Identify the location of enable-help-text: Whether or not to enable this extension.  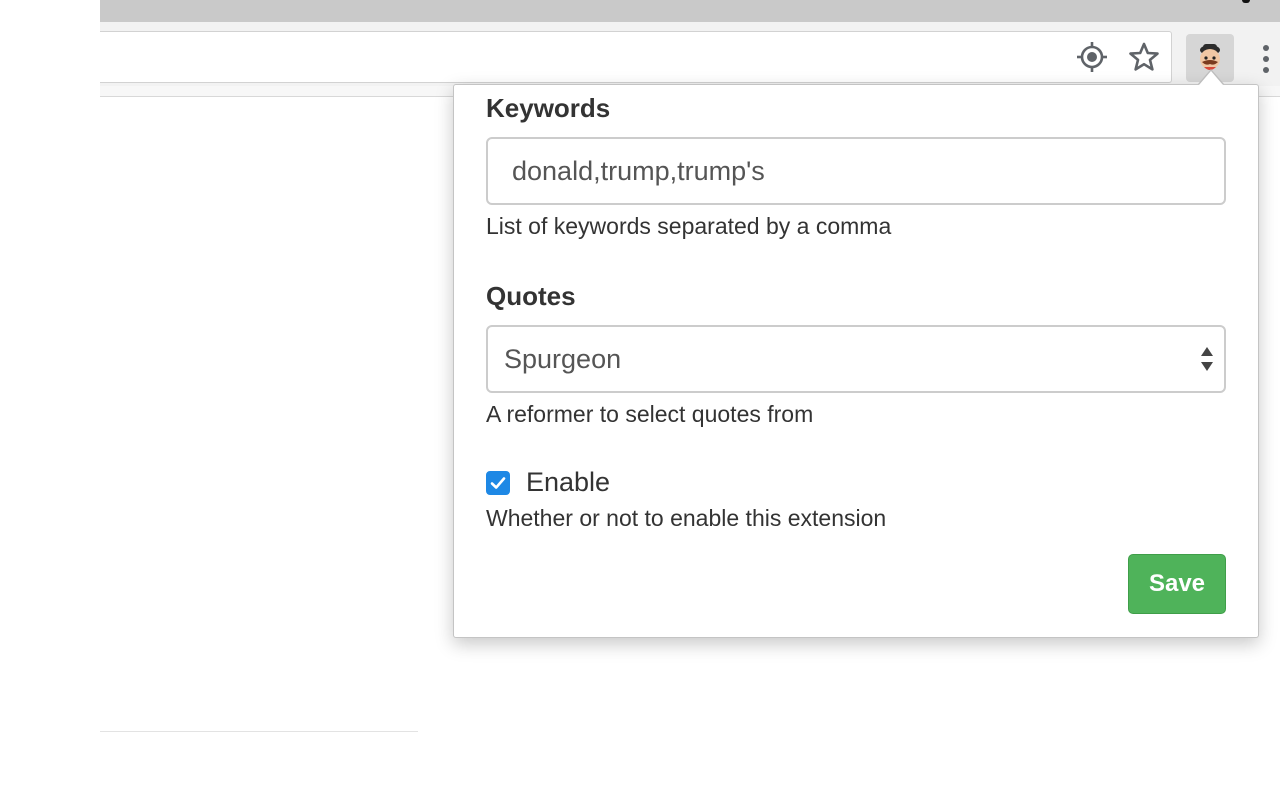
(686, 518).